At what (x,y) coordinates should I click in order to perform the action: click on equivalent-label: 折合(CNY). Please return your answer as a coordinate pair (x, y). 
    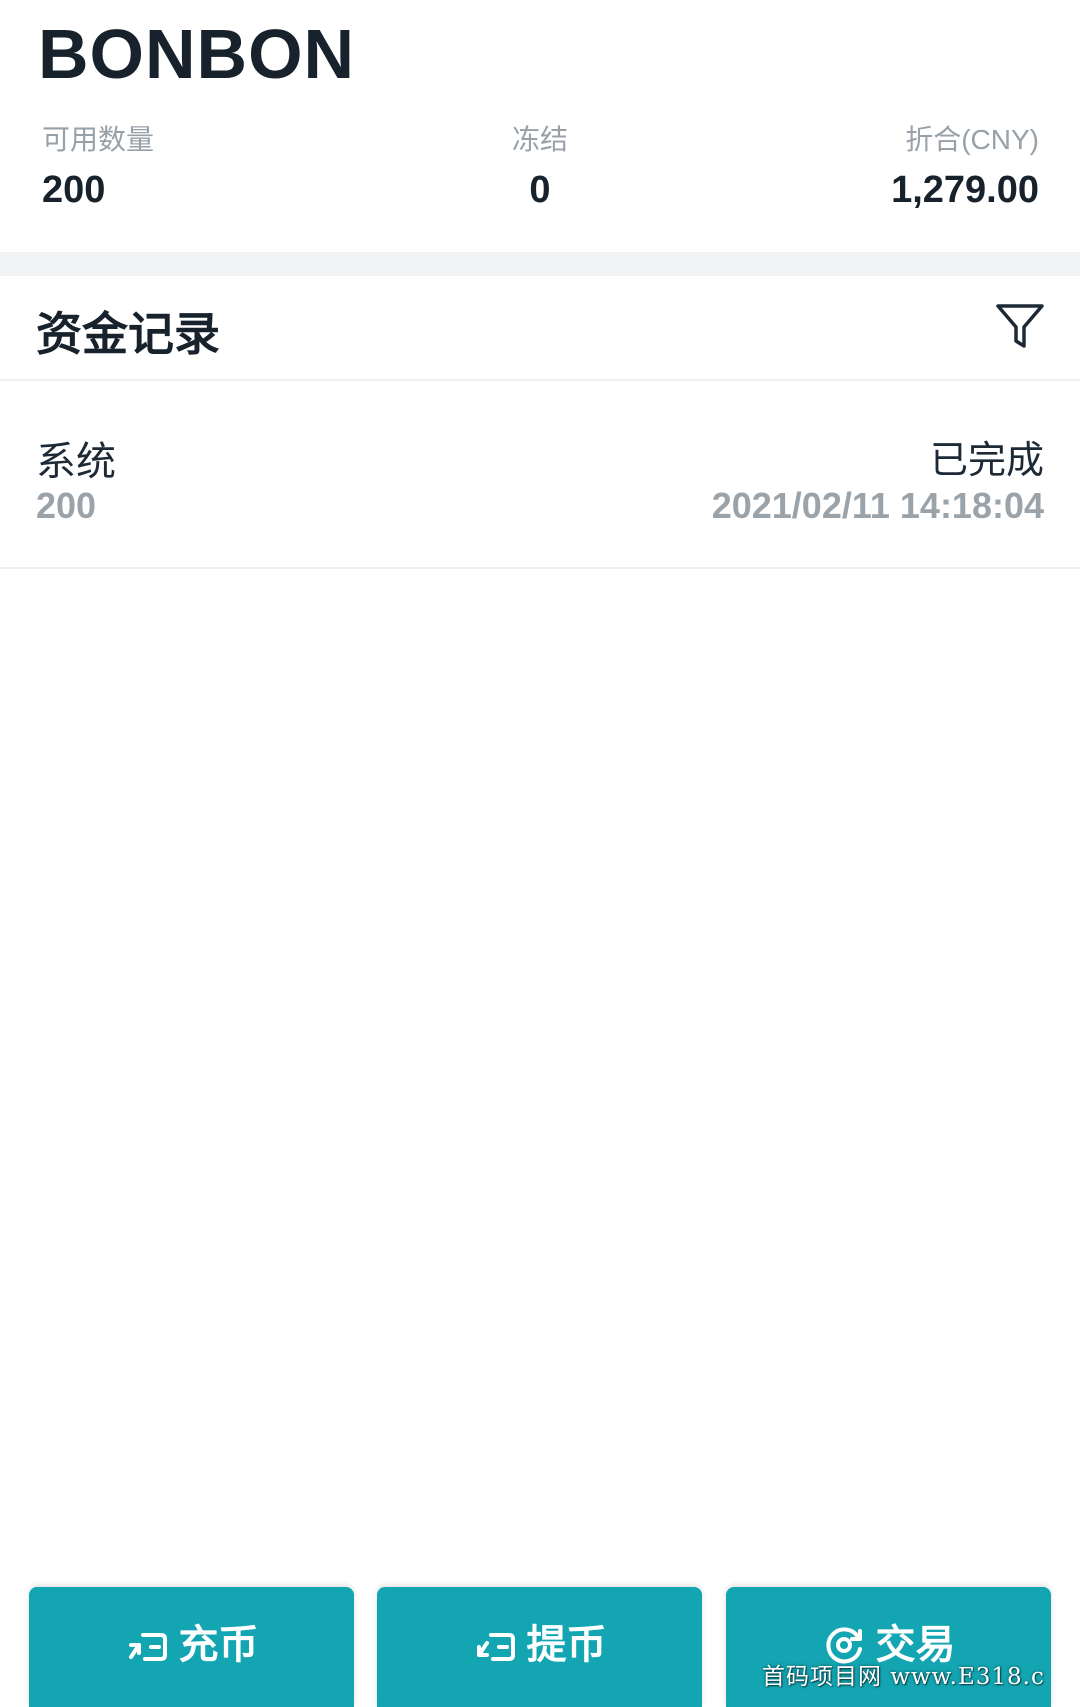
    Looking at the image, I should click on (972, 139).